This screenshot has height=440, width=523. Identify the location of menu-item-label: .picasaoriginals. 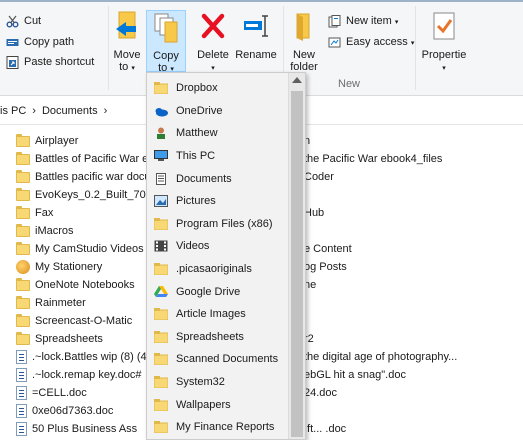
(214, 269).